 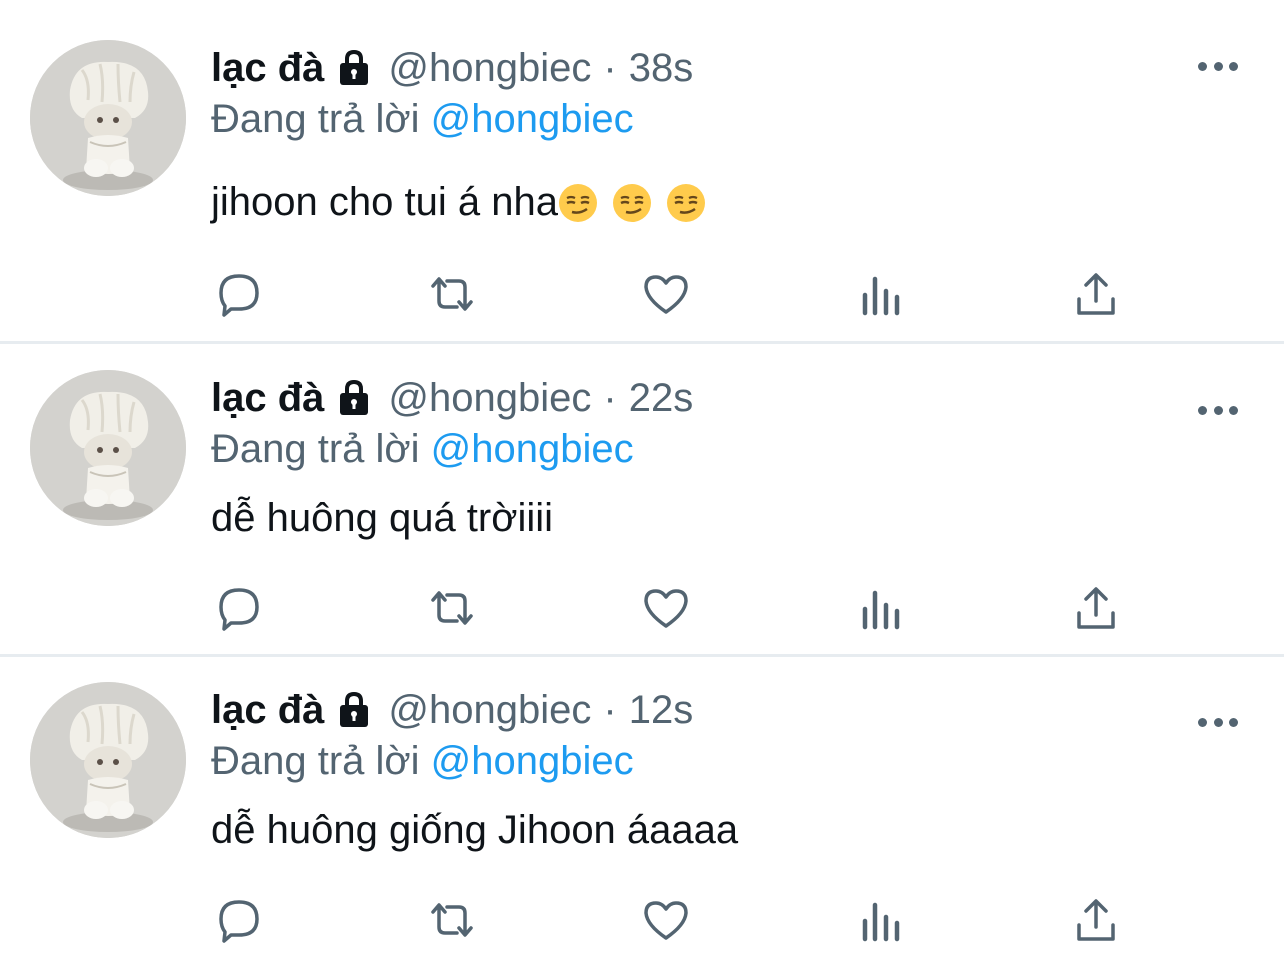 I want to click on tweet-text: dễ huông quá trờiiii, so click(x=382, y=518).